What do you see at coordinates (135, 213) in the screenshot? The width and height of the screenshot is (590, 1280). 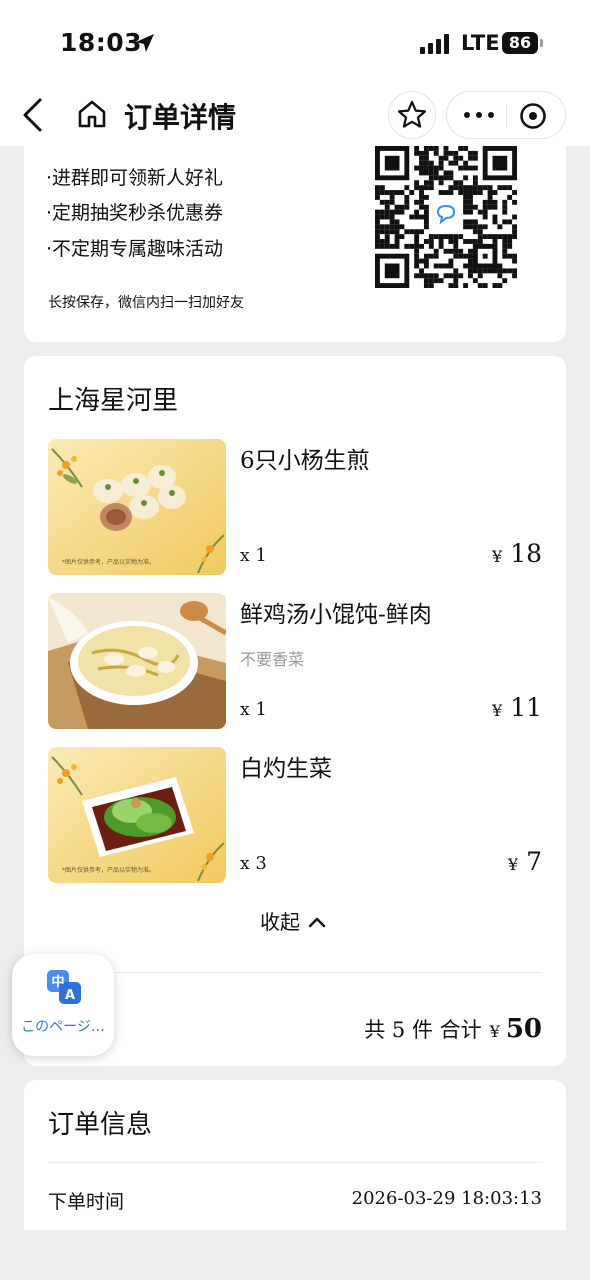 I see `promo-line: ·定期抽奖秒杀优惠券` at bounding box center [135, 213].